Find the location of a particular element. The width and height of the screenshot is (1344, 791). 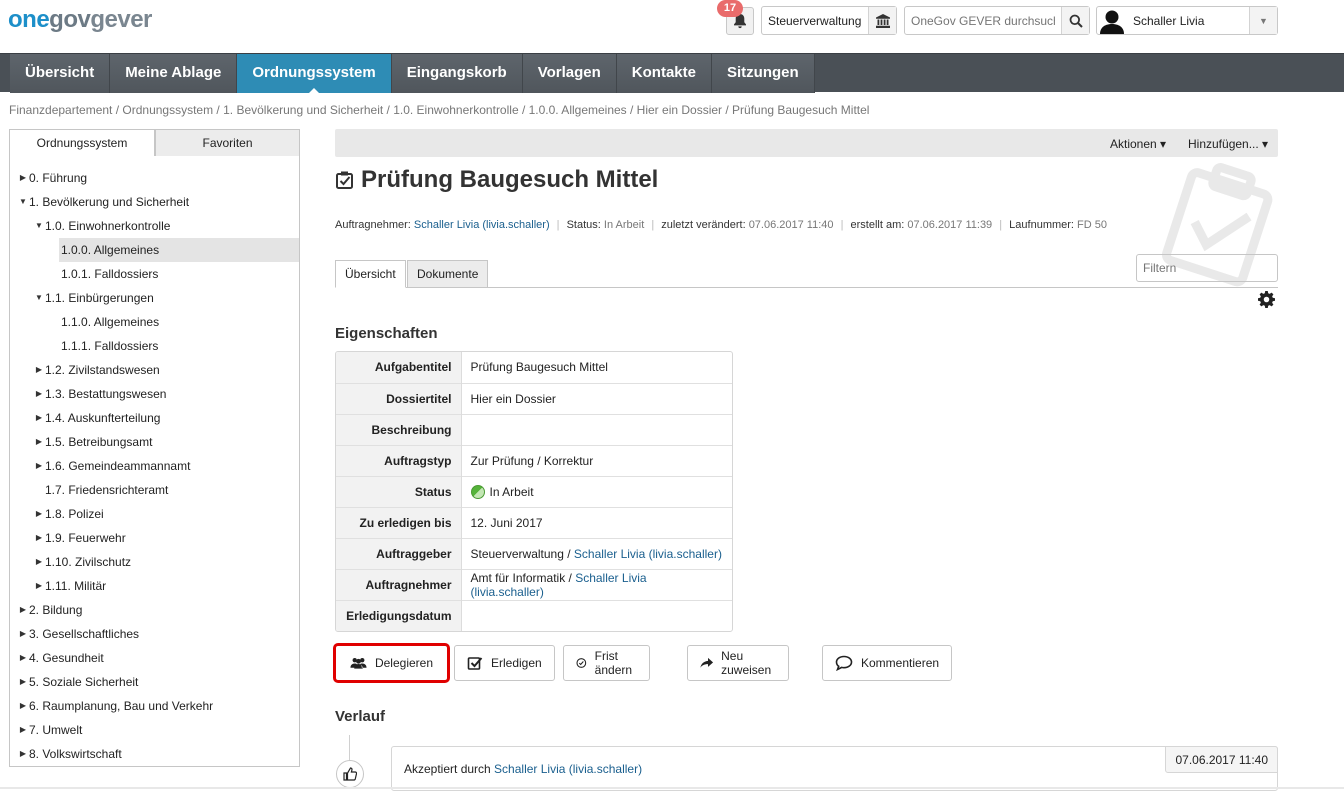

reassign-button: Neu zuweisen is located at coordinates (738, 663).